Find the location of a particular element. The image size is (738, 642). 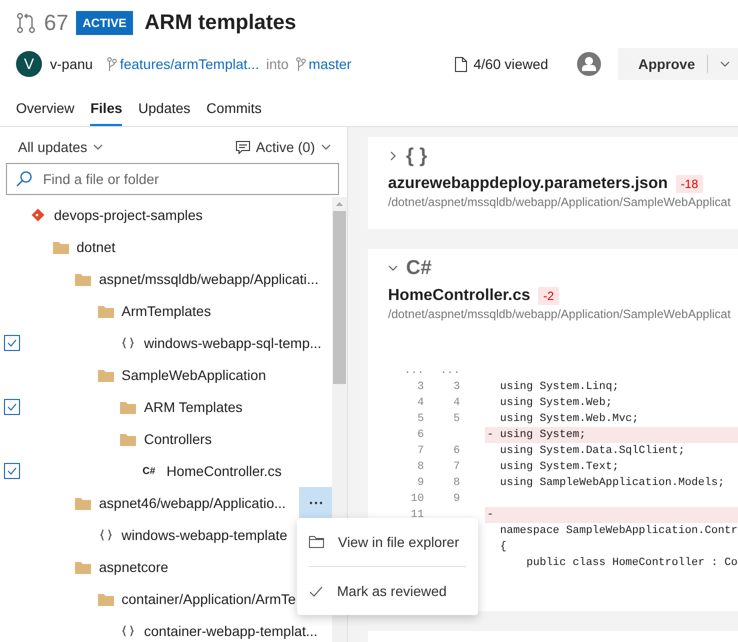

tree-item-label: ArmTemplates is located at coordinates (166, 311).